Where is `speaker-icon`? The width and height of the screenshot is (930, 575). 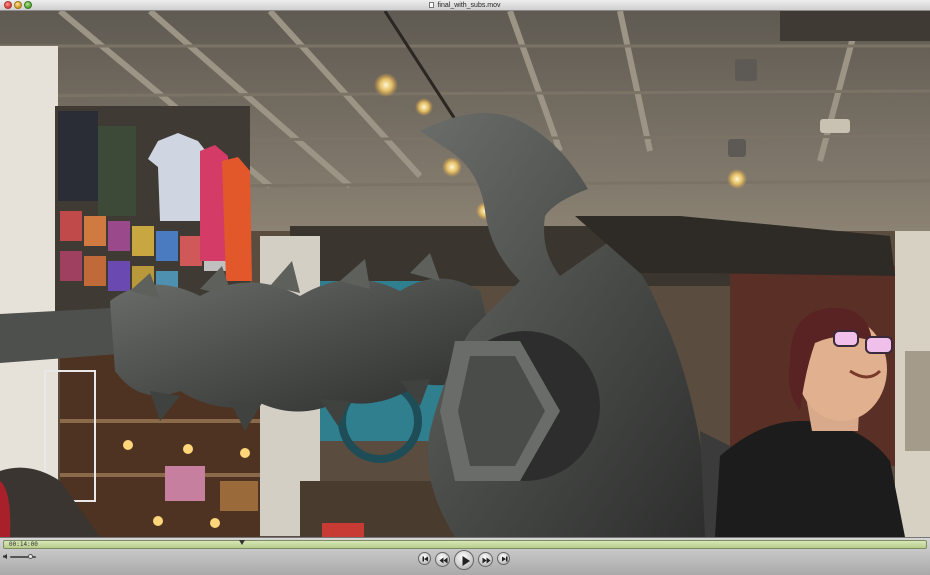
speaker-icon is located at coordinates (5, 556).